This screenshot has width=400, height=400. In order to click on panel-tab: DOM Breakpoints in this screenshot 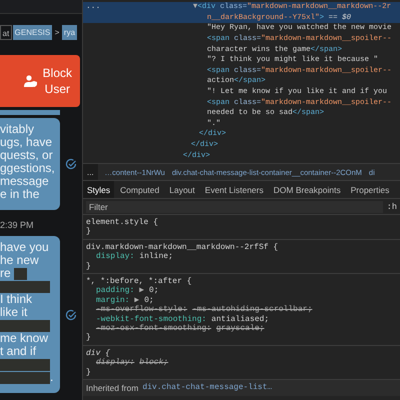, I will do `click(307, 189)`.